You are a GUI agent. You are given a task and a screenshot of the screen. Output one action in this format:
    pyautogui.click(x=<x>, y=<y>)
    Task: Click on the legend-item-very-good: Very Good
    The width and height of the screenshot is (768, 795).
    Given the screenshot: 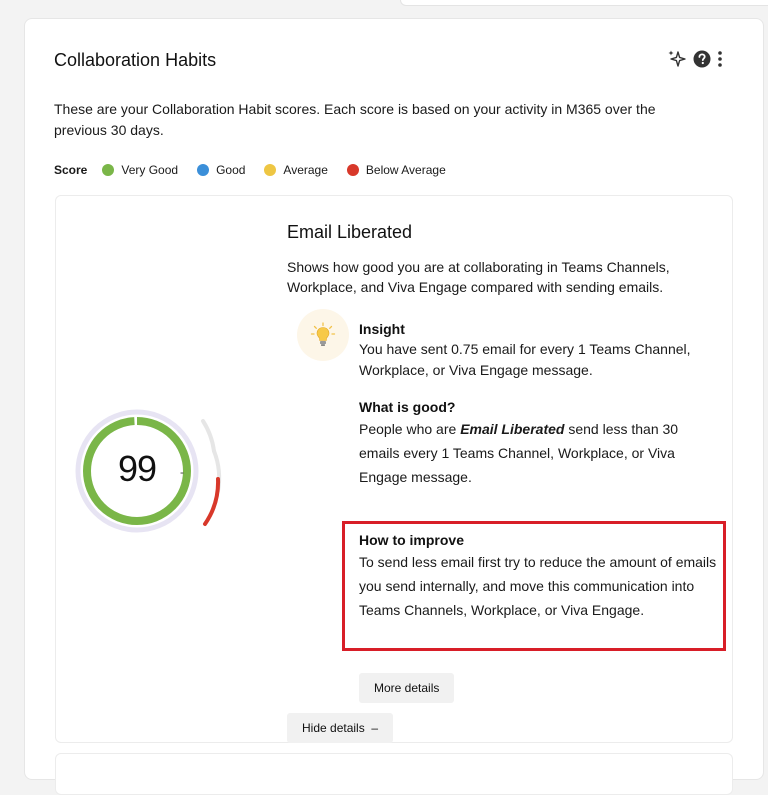 What is the action you would take?
    pyautogui.click(x=140, y=170)
    